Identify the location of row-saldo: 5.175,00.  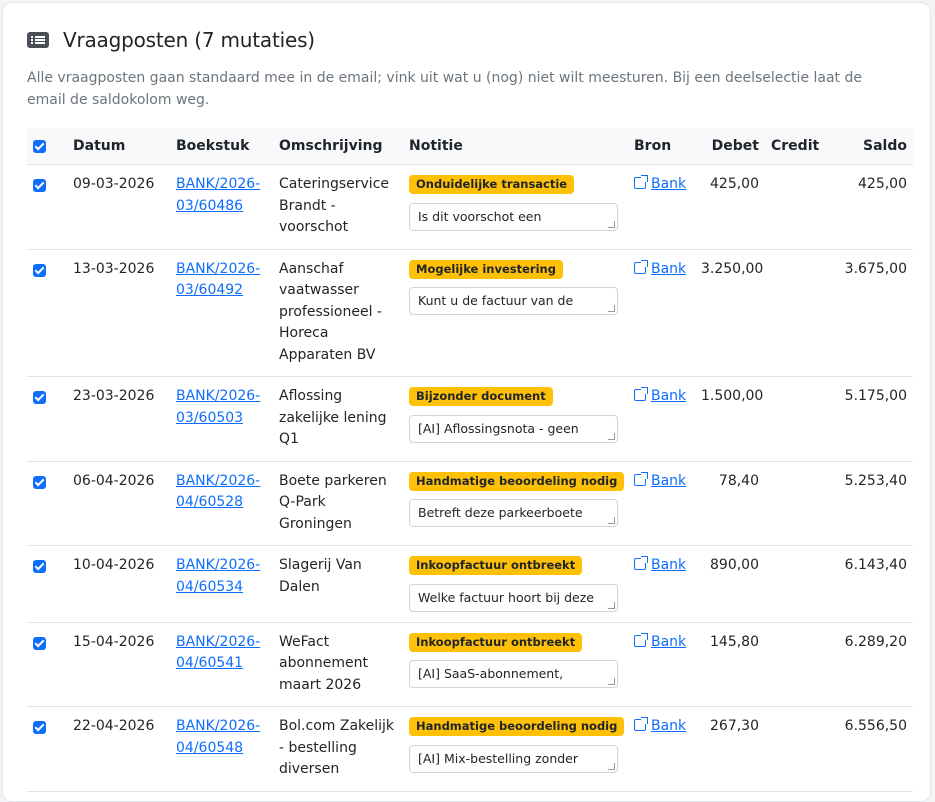
(869, 419).